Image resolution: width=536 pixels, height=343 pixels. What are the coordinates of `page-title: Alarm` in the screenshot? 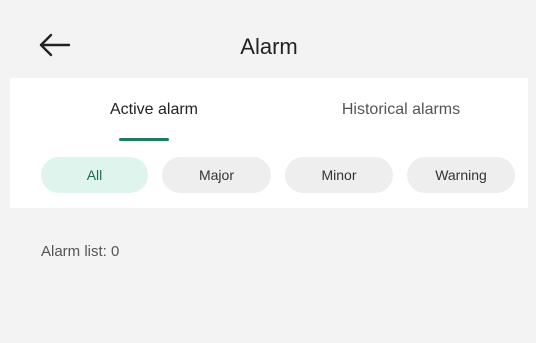 It's located at (269, 46).